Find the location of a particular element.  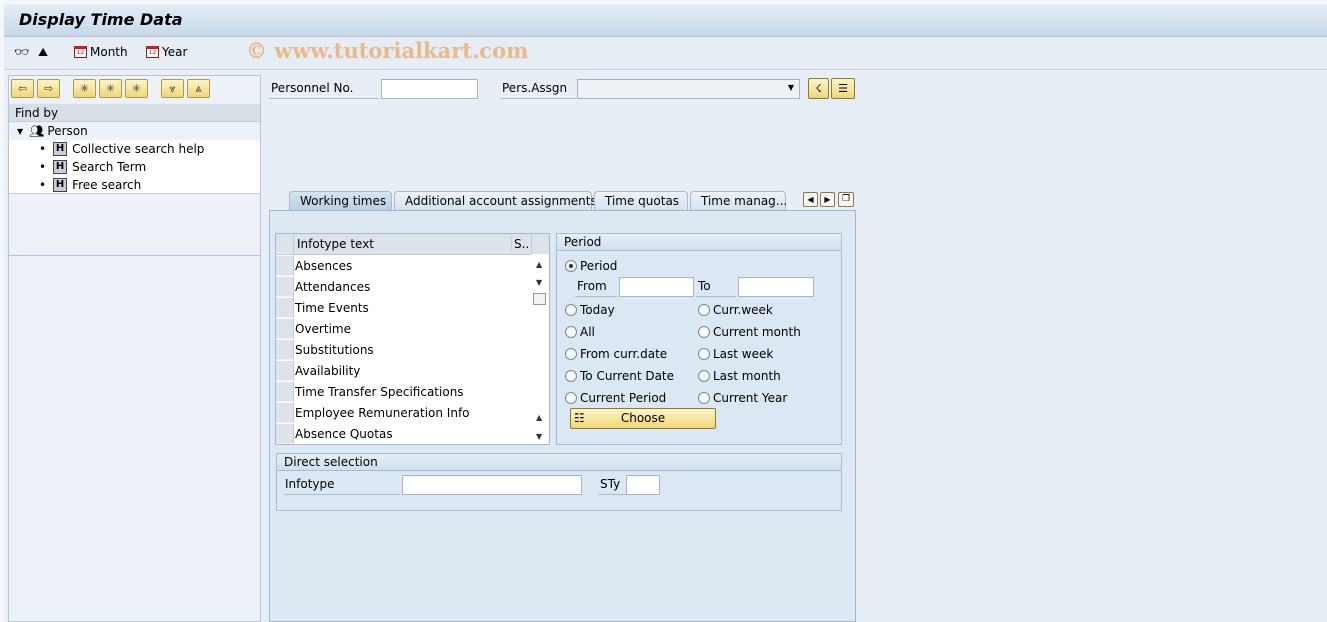

radio-curr-week: Curr.week is located at coordinates (735, 310).